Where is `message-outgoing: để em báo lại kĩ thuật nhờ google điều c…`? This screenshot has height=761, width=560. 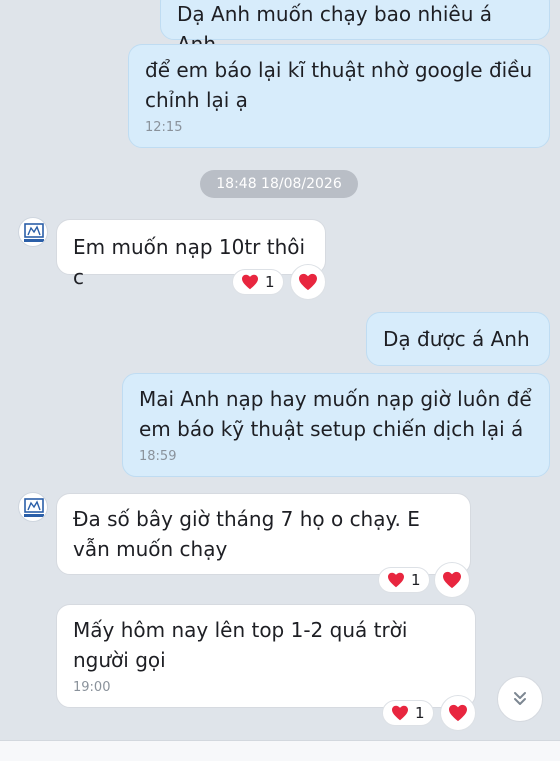 message-outgoing: để em báo lại kĩ thuật nhờ google điều c… is located at coordinates (339, 96).